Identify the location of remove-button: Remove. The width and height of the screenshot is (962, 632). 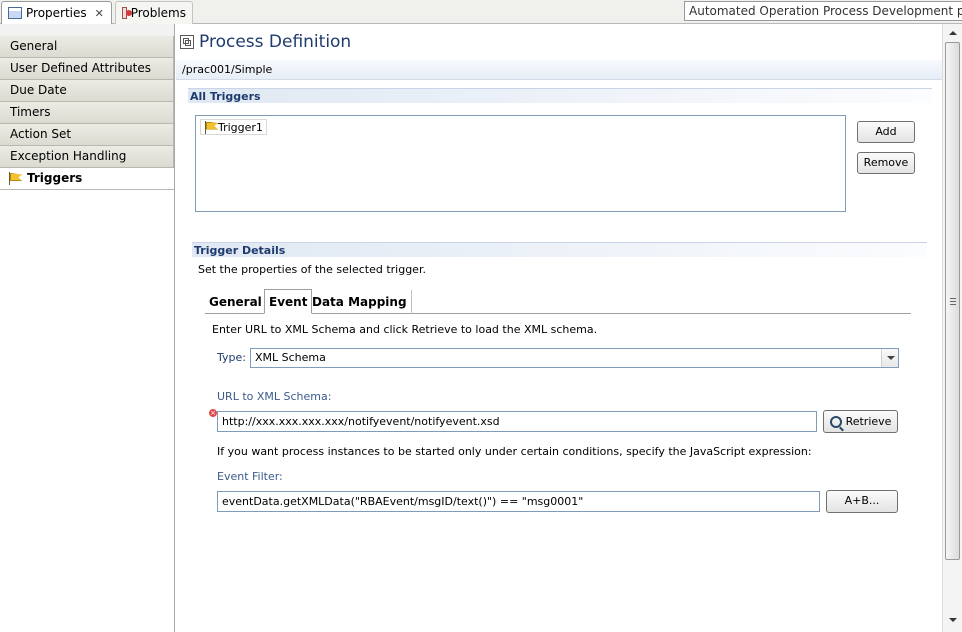
(886, 163).